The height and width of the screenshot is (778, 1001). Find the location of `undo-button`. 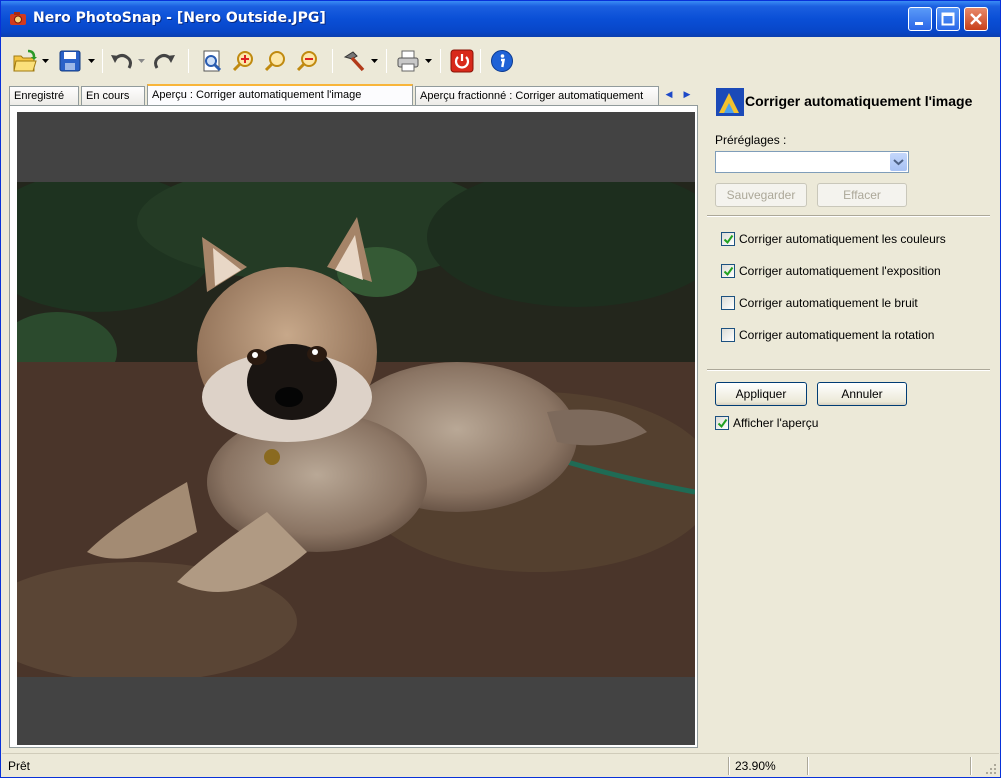

undo-button is located at coordinates (122, 61).